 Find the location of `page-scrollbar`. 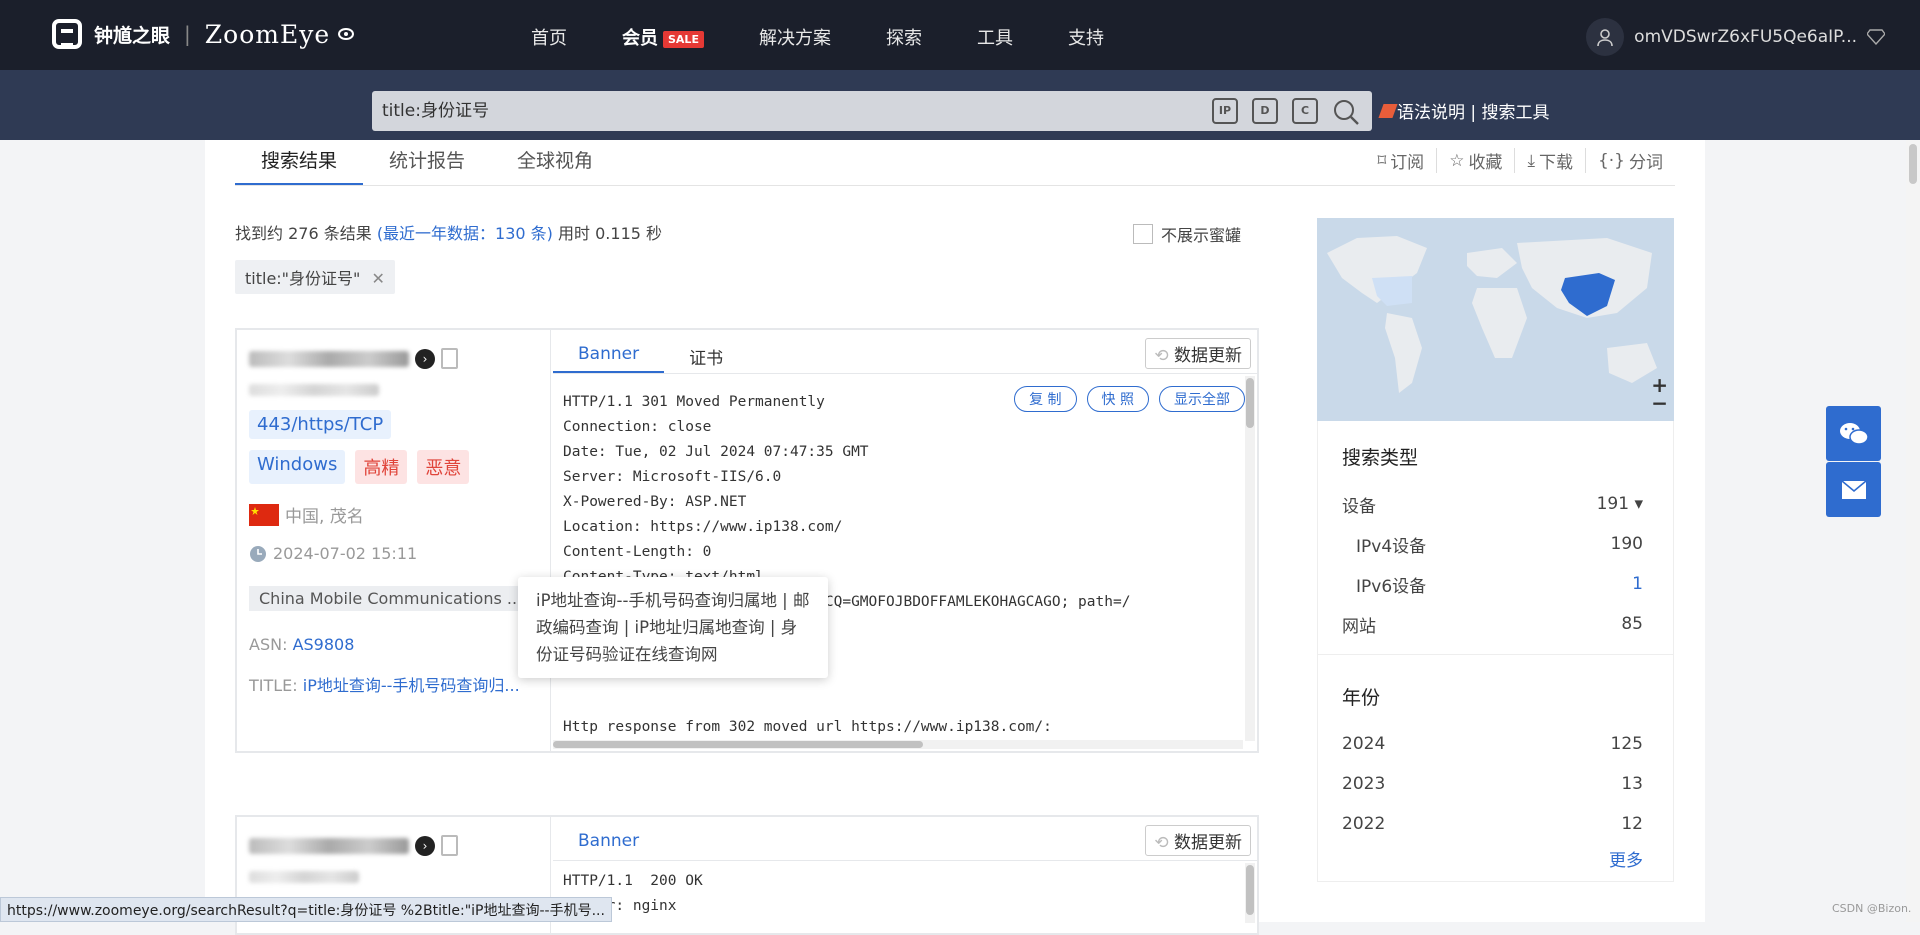

page-scrollbar is located at coordinates (1913, 531).